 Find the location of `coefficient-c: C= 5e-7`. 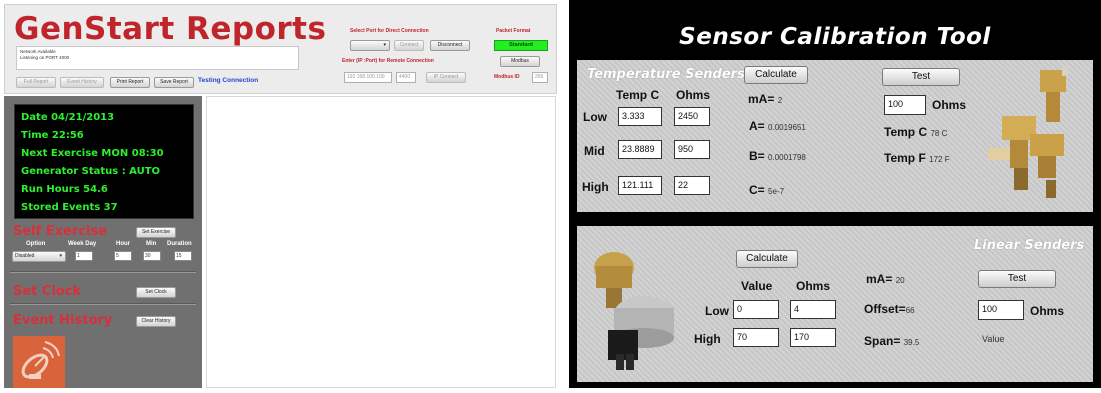

coefficient-c: C= 5e-7 is located at coordinates (766, 190).